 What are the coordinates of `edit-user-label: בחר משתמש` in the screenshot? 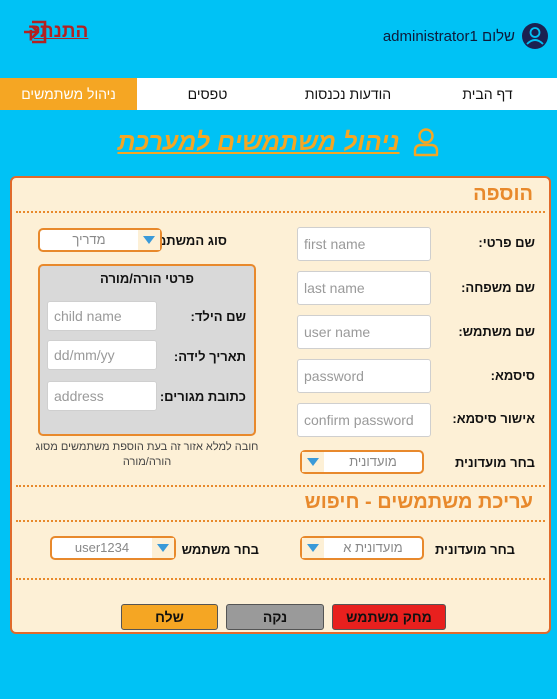 It's located at (220, 549).